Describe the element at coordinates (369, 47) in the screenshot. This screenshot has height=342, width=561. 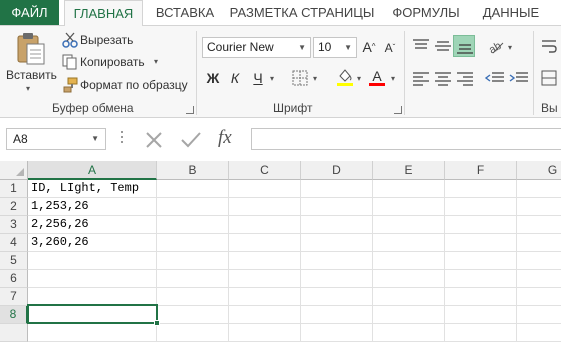
I see `grow-font-button: A^` at that location.